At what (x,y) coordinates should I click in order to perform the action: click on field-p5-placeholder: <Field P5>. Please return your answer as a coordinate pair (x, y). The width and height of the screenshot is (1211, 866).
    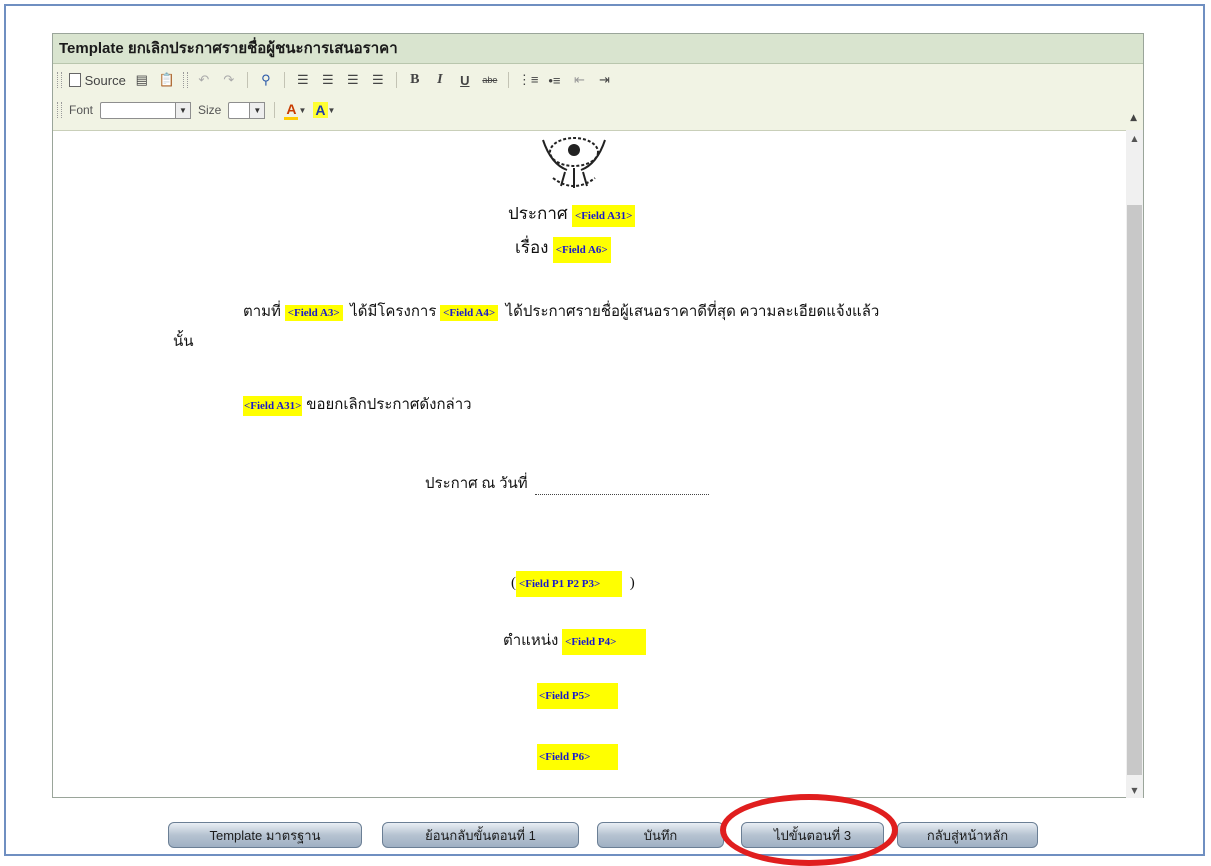
    Looking at the image, I should click on (578, 696).